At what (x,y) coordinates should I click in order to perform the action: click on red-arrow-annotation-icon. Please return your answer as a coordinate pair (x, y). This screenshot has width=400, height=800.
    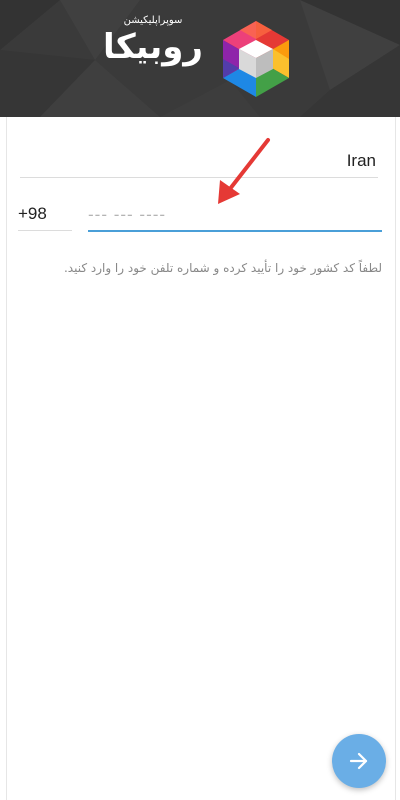
    Looking at the image, I should click on (244, 171).